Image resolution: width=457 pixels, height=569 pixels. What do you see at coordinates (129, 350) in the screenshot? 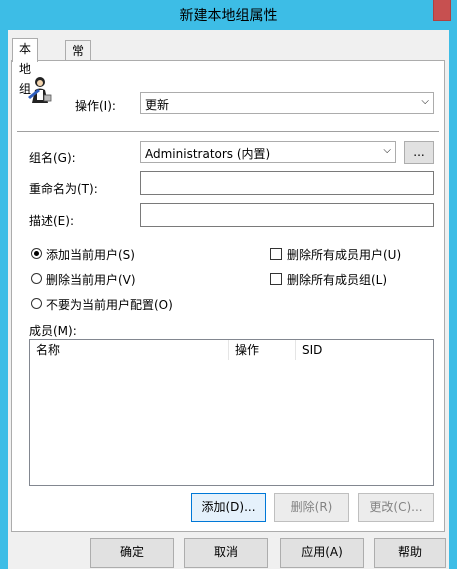
I see `column-header-name: 名称` at bounding box center [129, 350].